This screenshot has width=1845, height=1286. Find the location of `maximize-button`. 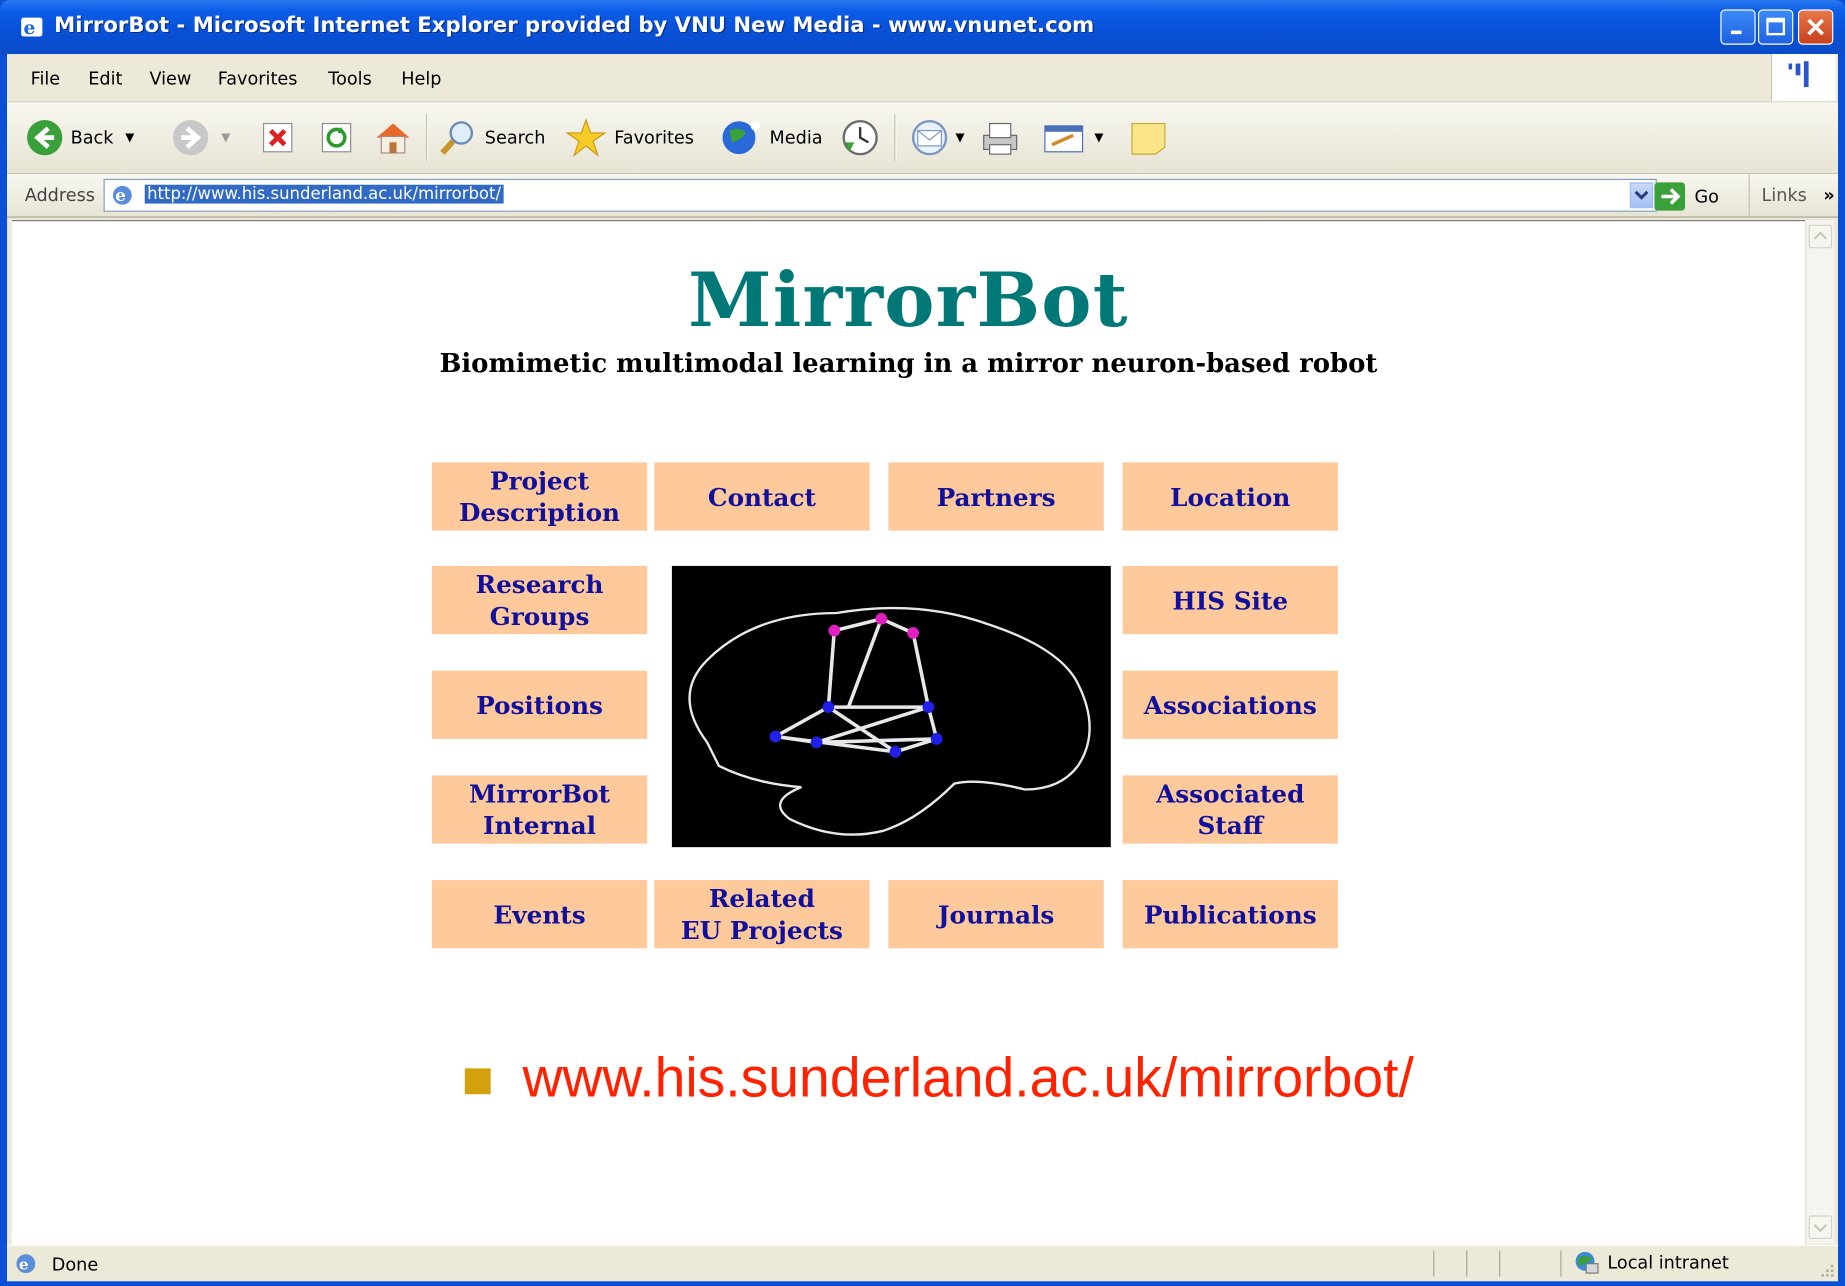

maximize-button is located at coordinates (1775, 27).